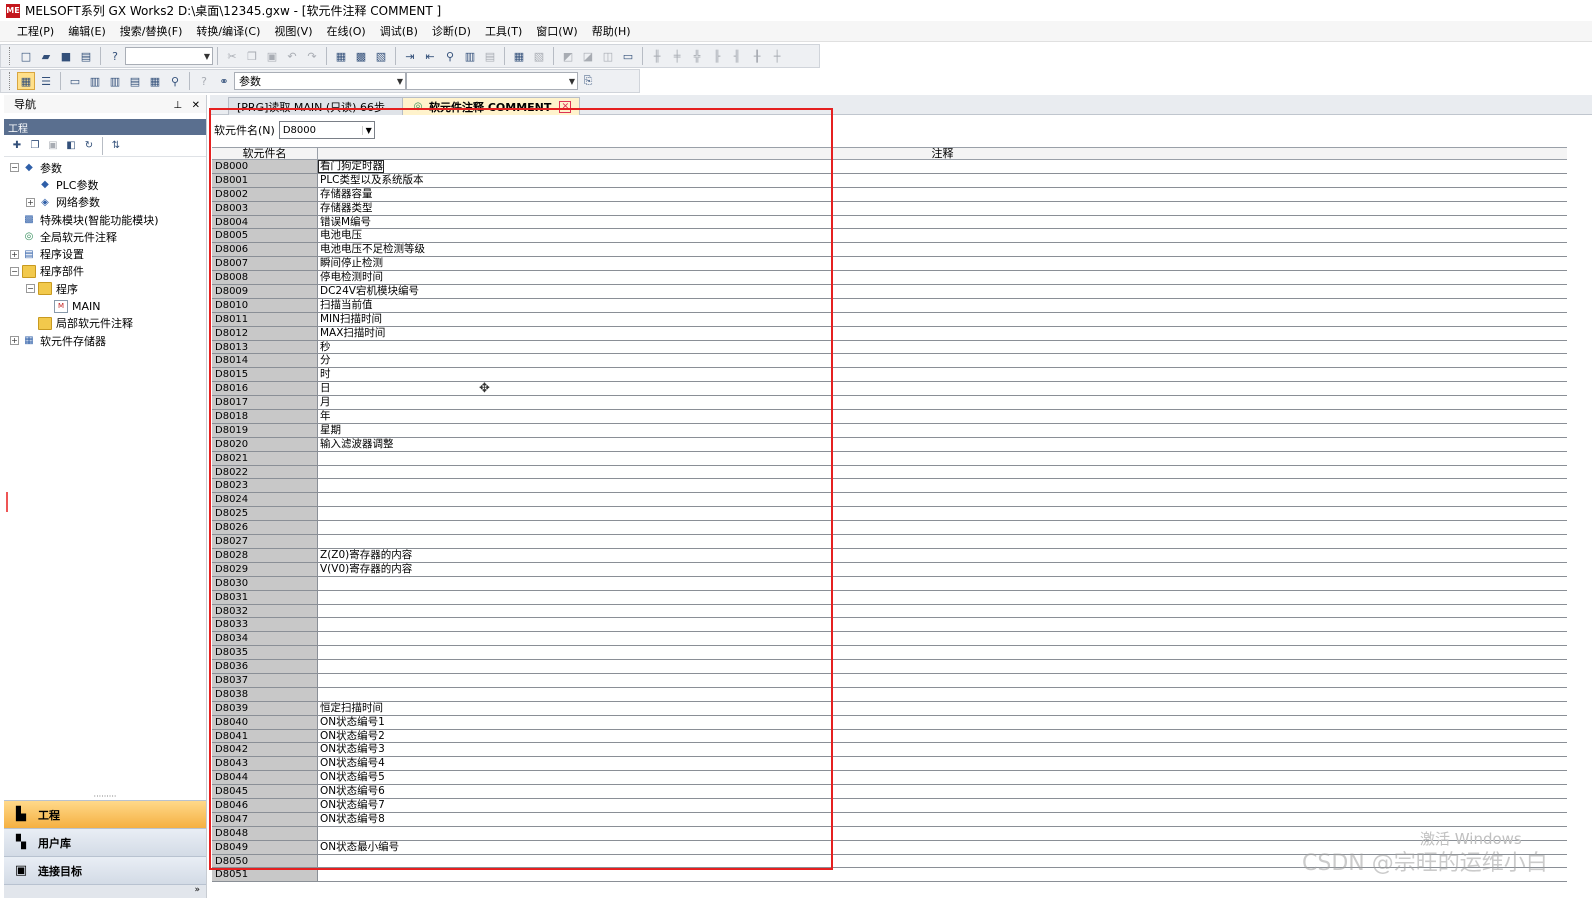 The image size is (1592, 898). I want to click on help-icon: ?, so click(115, 56).